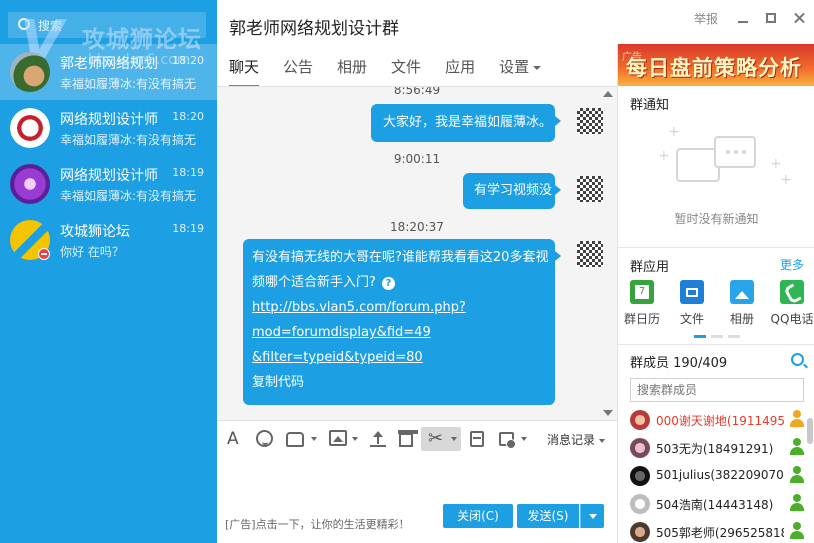  I want to click on app-pager, so click(717, 336).